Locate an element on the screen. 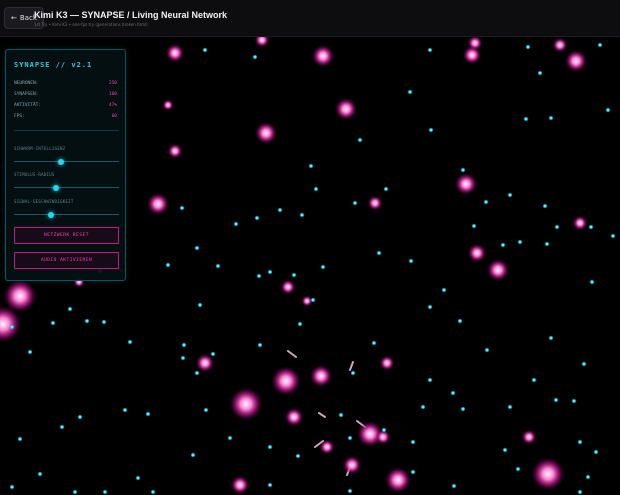  stat-label-neurons: NEURONEN: is located at coordinates (26, 83).